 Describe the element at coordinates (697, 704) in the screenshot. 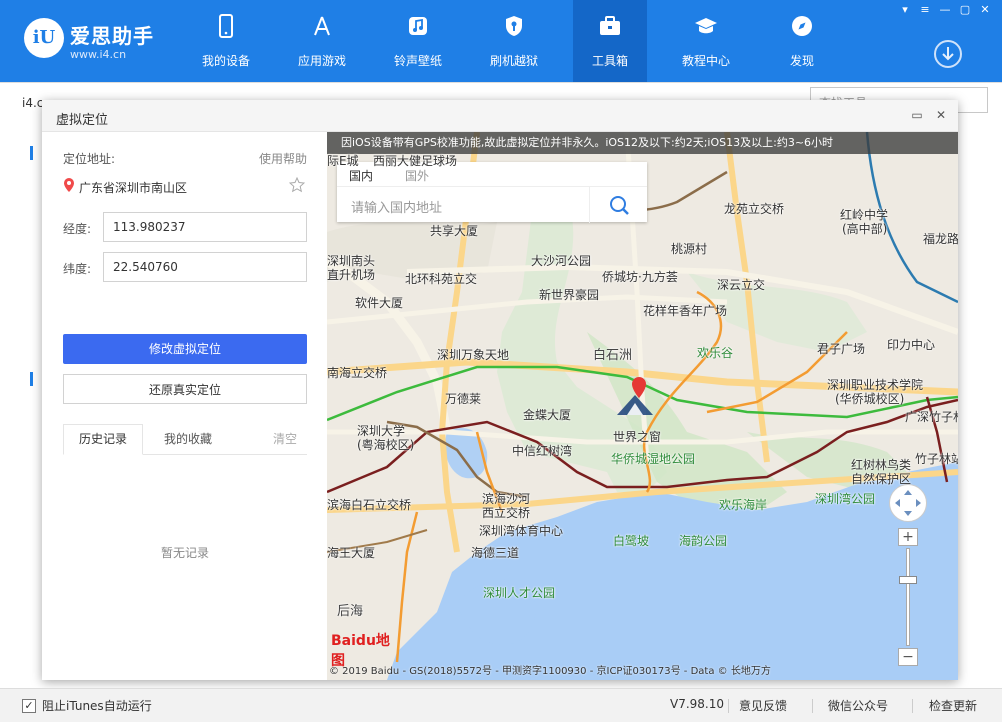

I see `version-text: V7.98.10` at that location.